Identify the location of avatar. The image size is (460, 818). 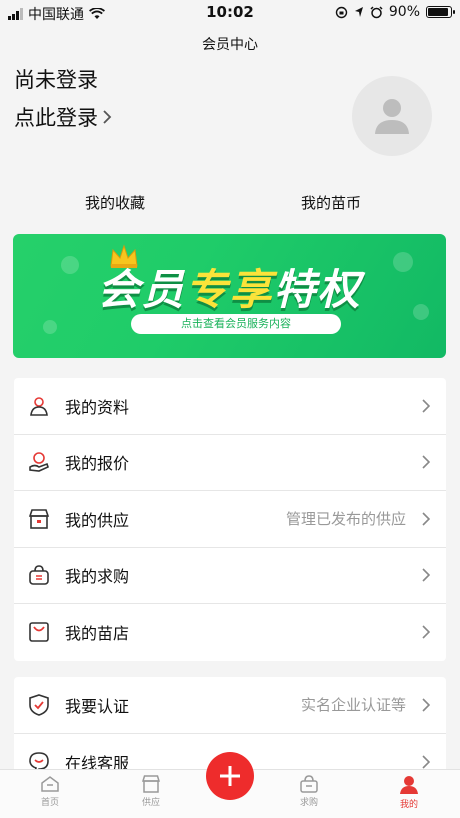
(392, 116).